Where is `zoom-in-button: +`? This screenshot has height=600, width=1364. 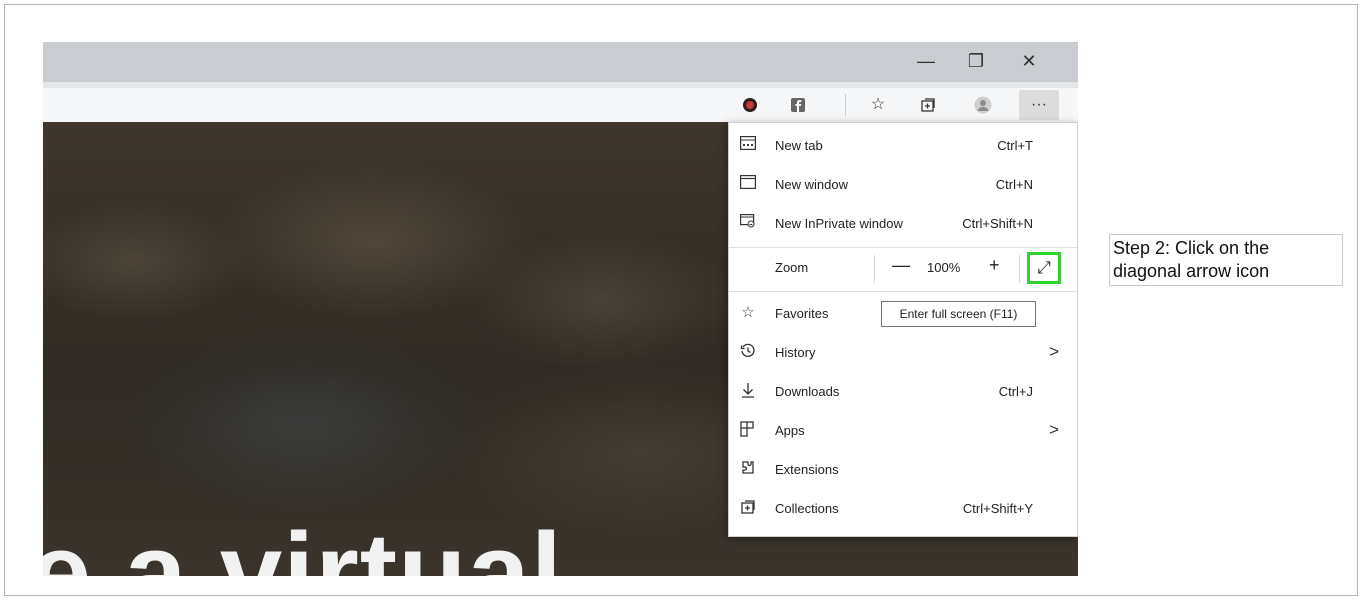
zoom-in-button: + is located at coordinates (994, 265).